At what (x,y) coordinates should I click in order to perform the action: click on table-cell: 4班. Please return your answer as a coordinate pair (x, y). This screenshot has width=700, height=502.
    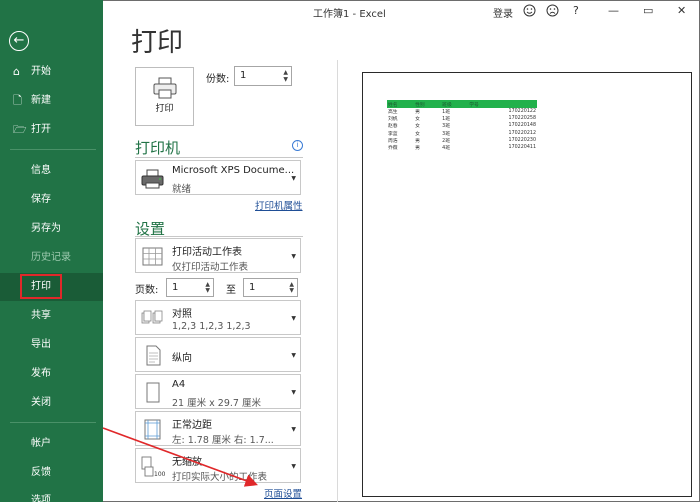
    Looking at the image, I should click on (446, 149).